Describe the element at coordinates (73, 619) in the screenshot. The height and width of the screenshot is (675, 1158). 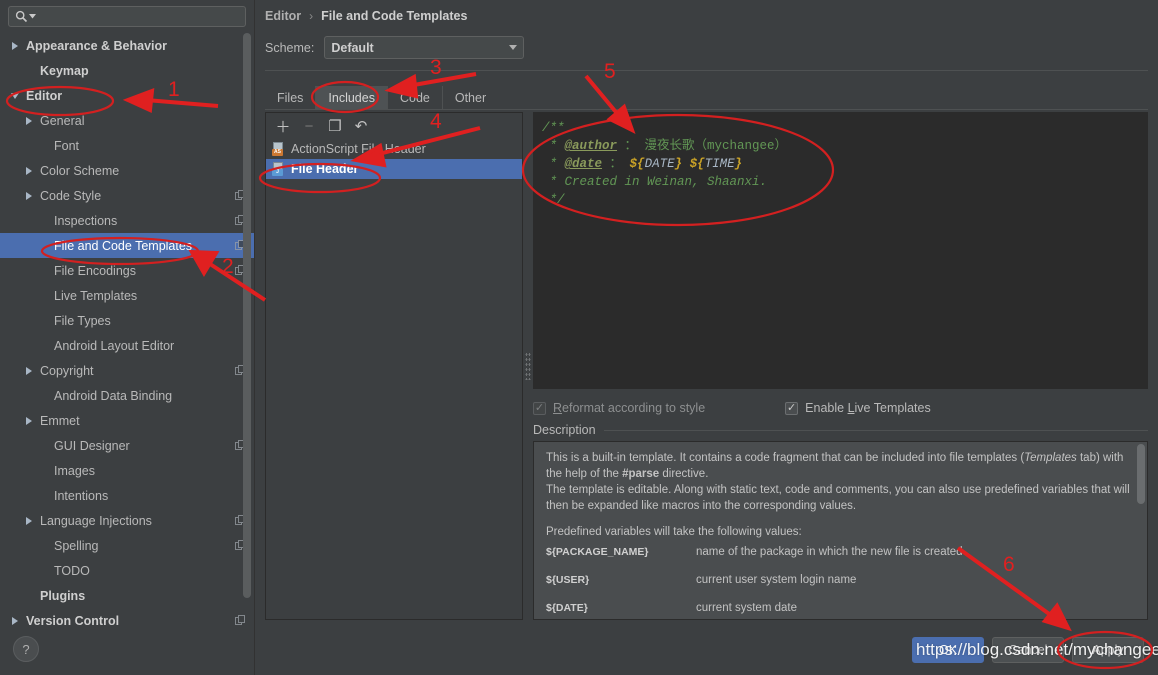
I see `sidebar-item-label: Version Control` at that location.